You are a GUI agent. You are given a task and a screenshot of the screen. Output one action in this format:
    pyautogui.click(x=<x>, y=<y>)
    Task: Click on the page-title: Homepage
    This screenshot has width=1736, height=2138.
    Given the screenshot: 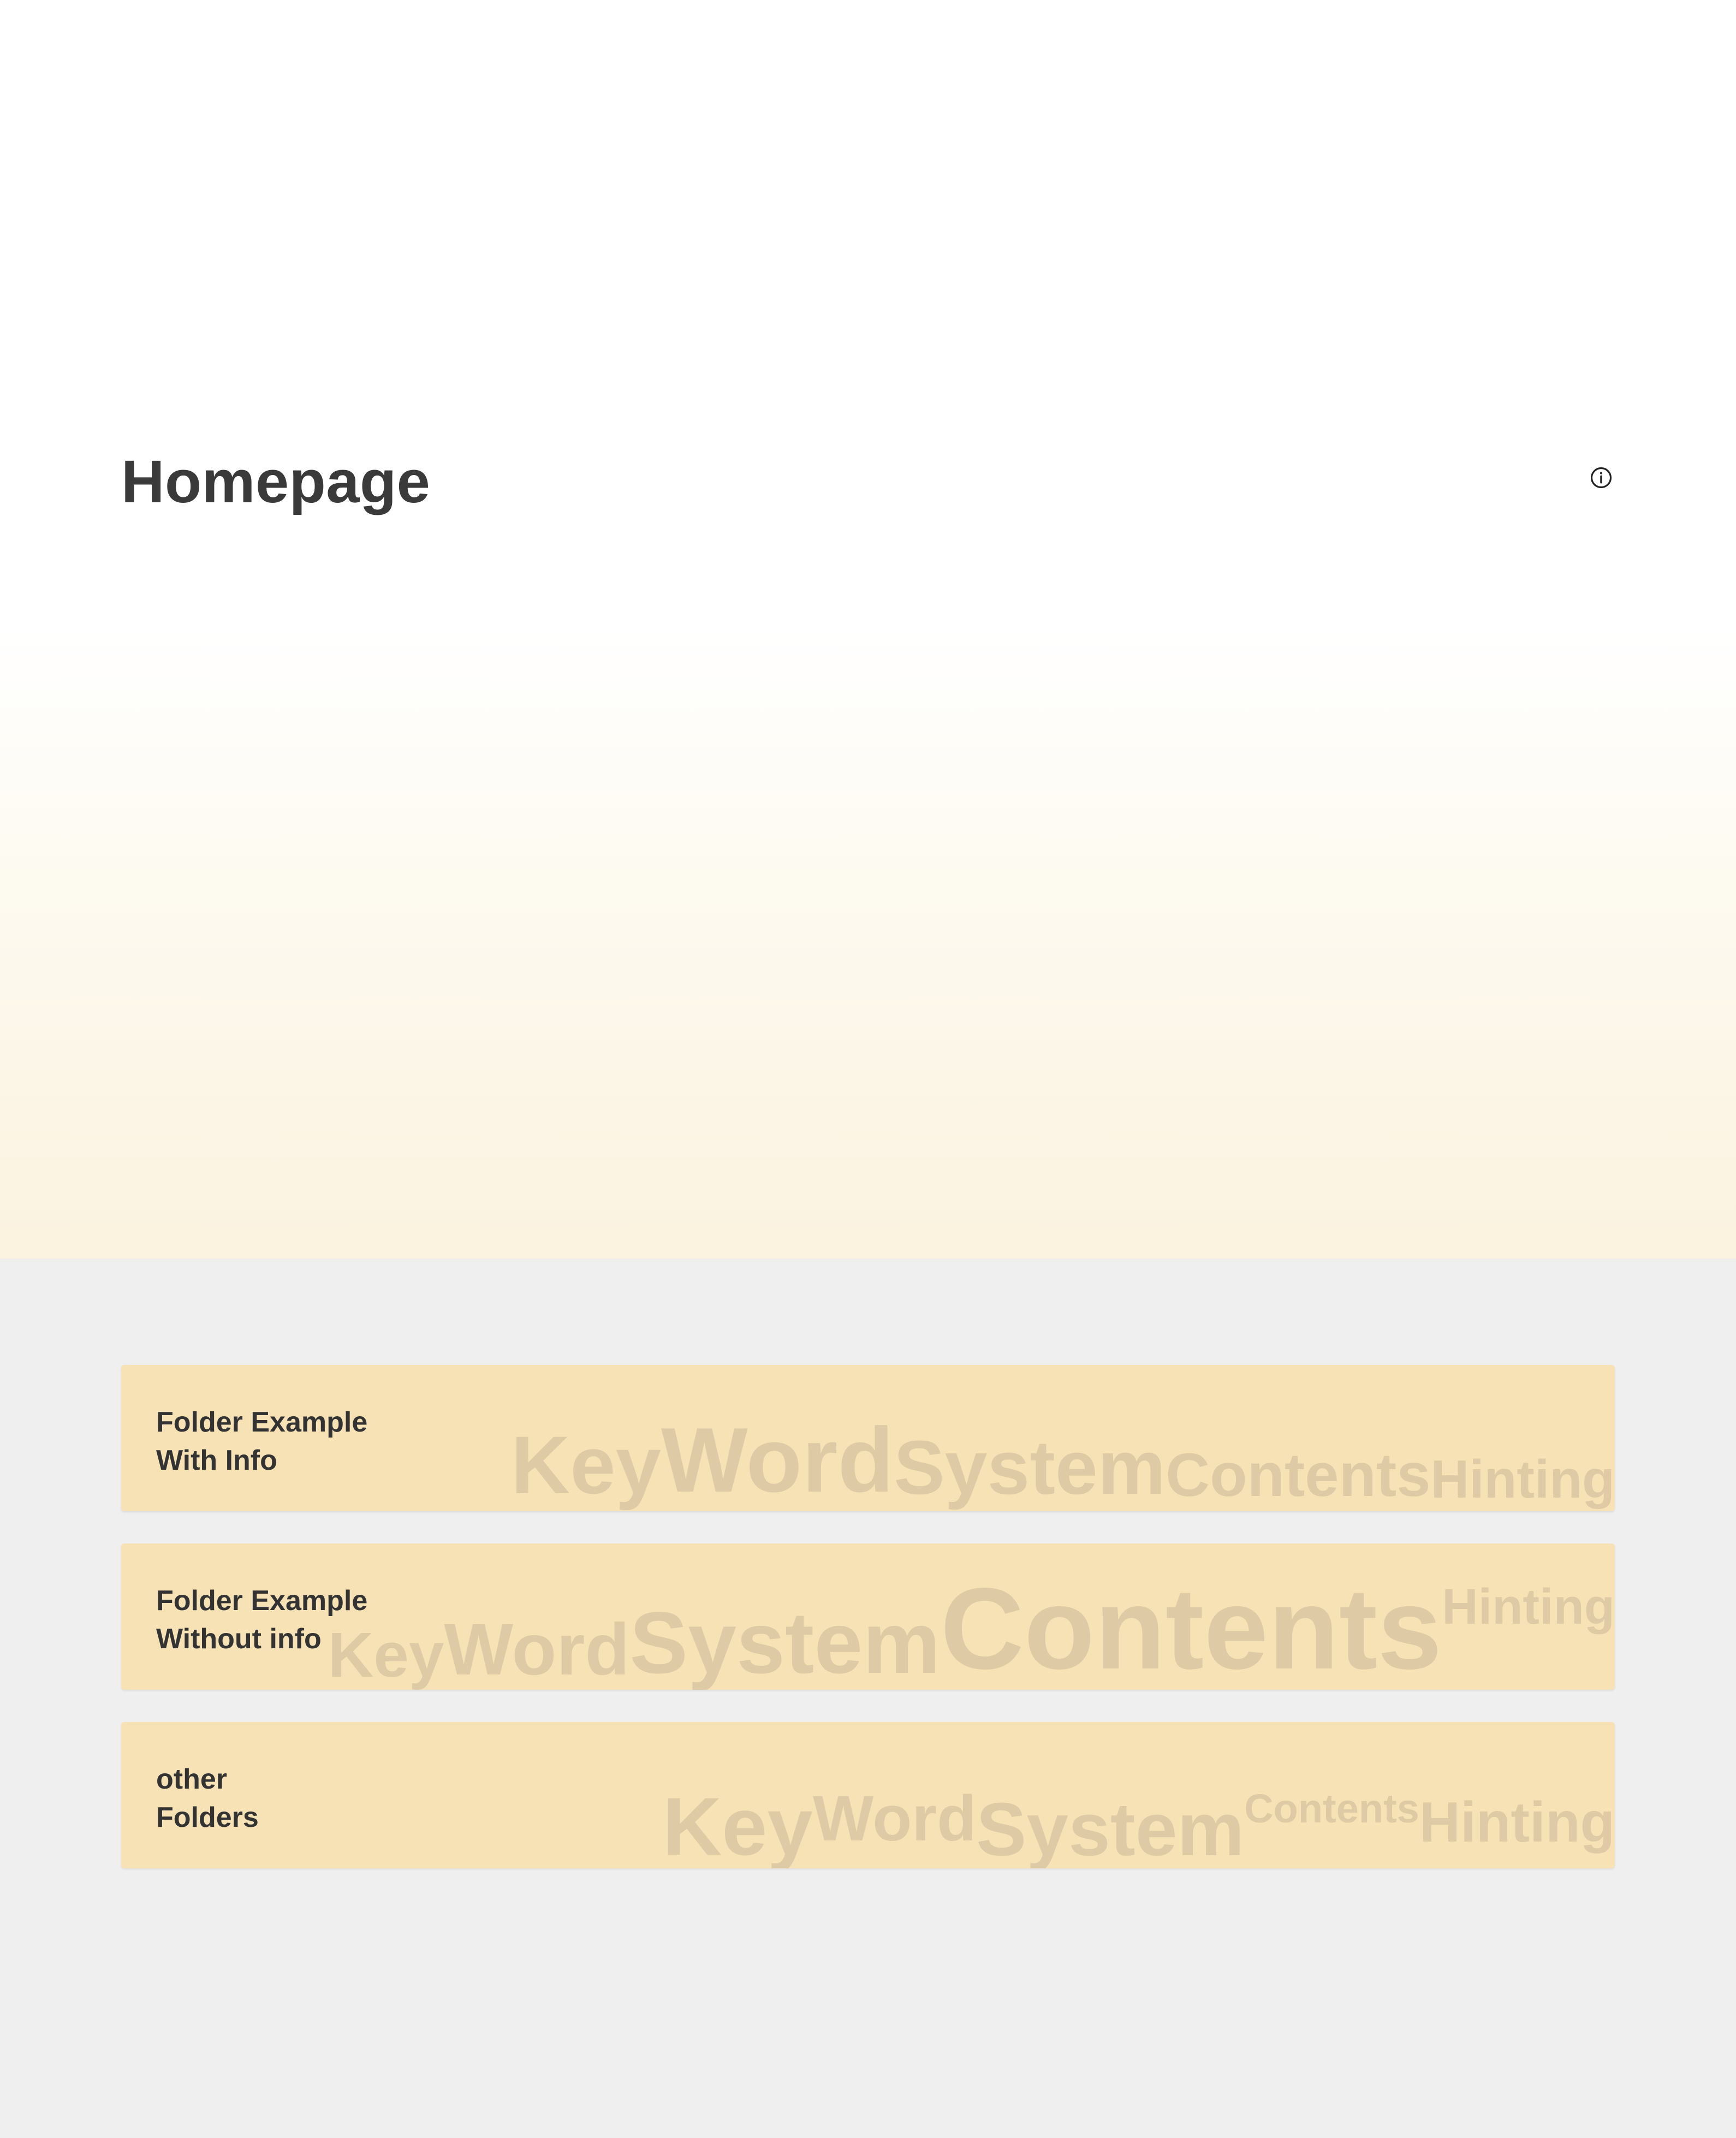 What is the action you would take?
    pyautogui.click(x=276, y=482)
    